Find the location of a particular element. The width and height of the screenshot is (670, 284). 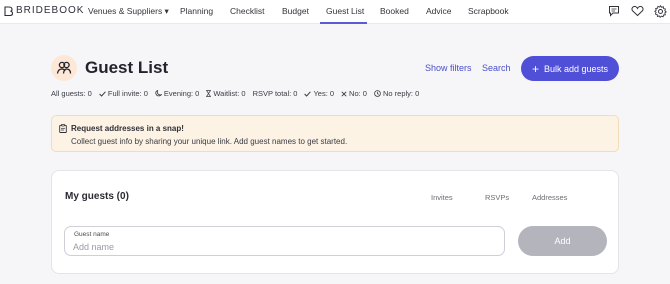

guest-name-field: Guest name is located at coordinates (284, 241).